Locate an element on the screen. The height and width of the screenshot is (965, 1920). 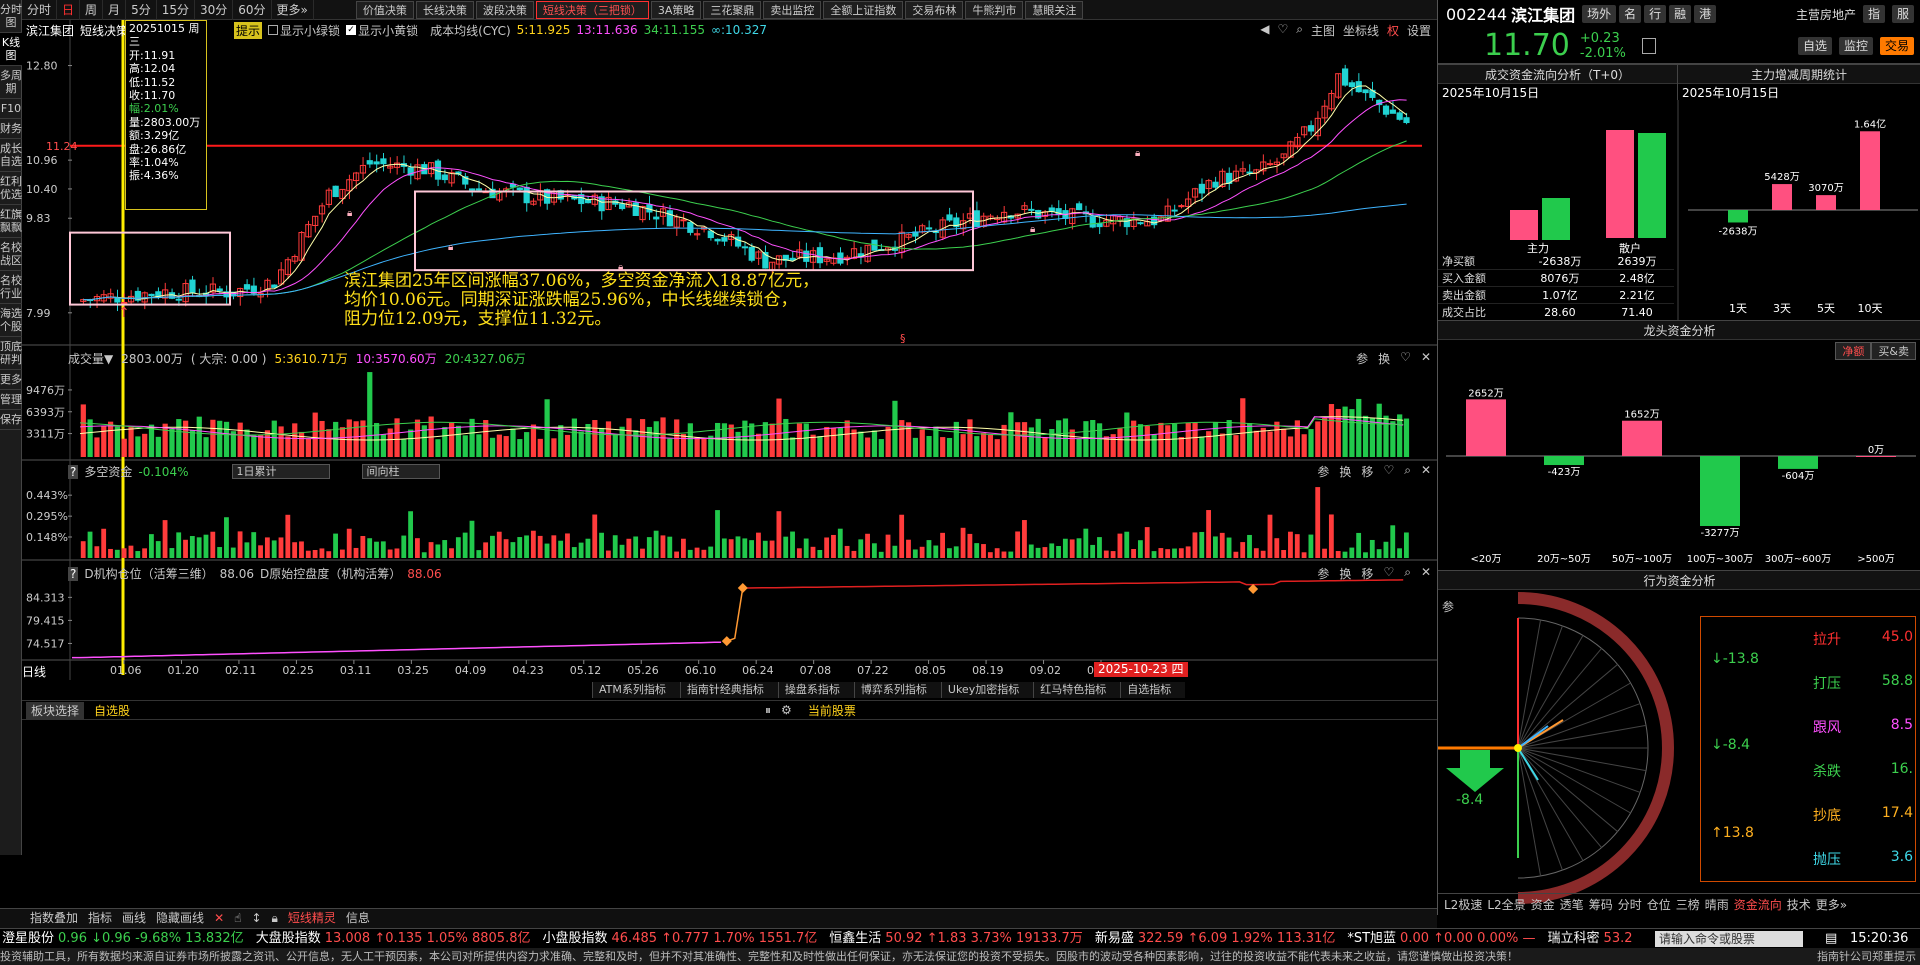
right-tab-1: L2全景 is located at coordinates (1506, 904).